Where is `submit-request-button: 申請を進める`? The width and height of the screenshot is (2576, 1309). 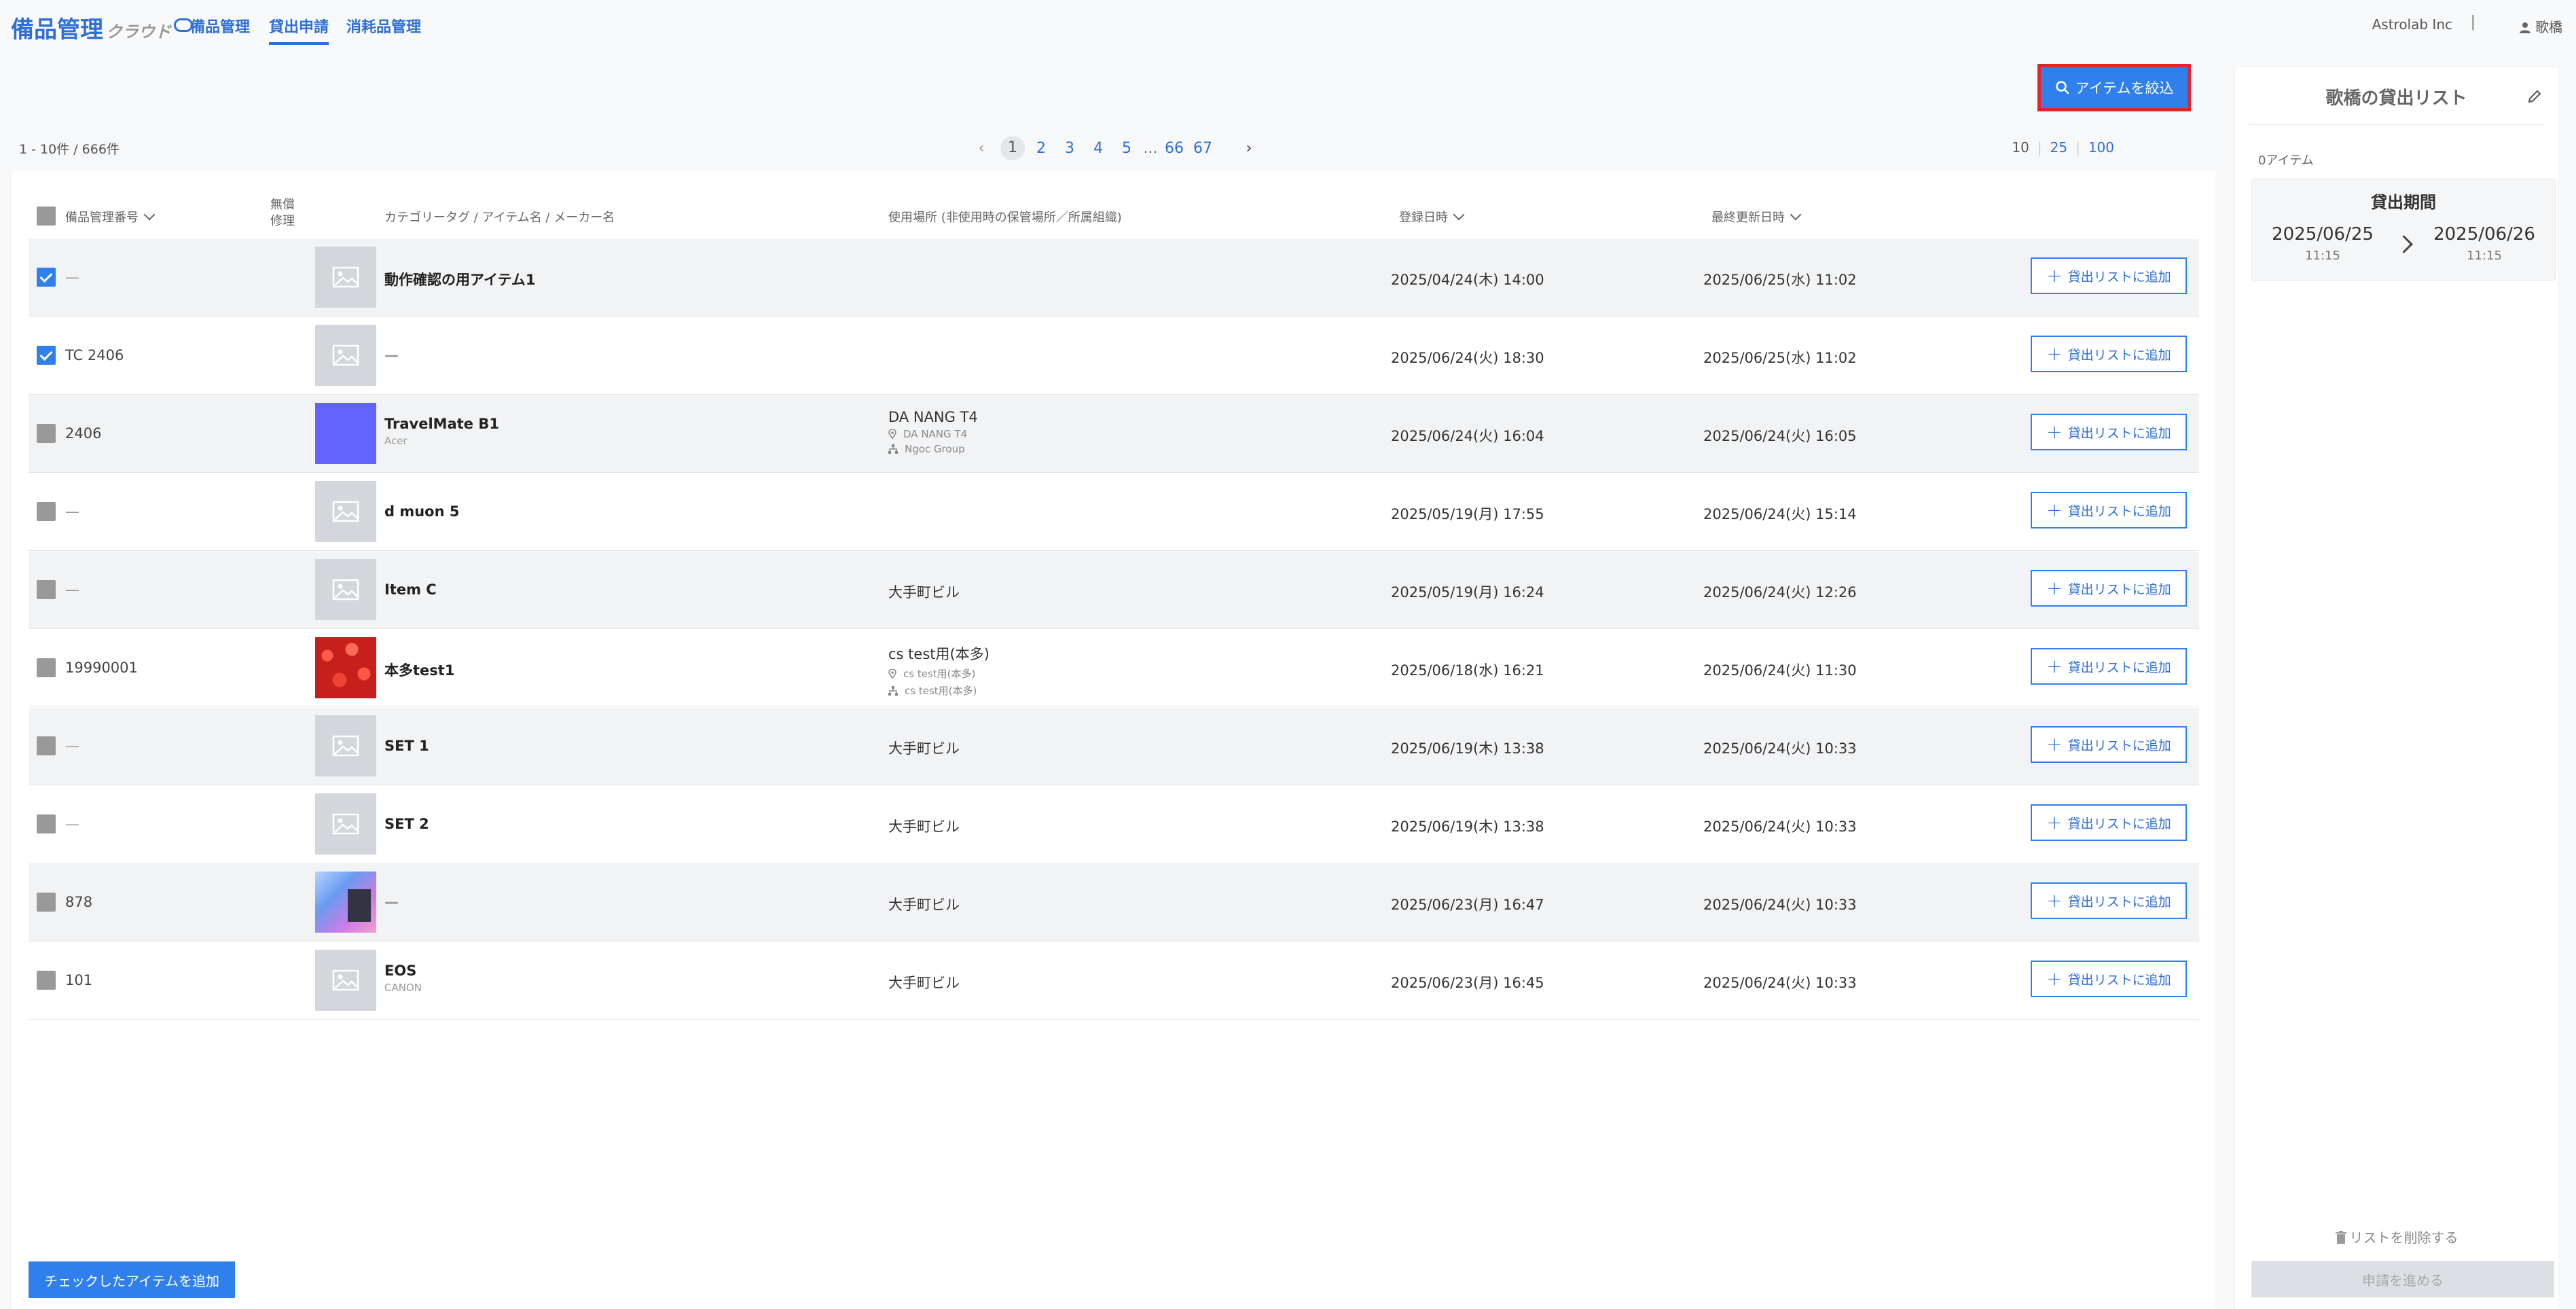 submit-request-button: 申請を進める is located at coordinates (2402, 1279).